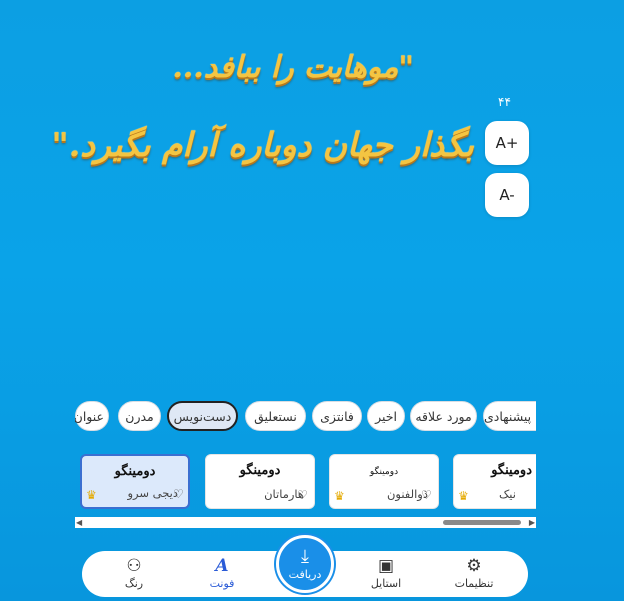  I want to click on chip-favorites: مورد علاقه, so click(443, 416).